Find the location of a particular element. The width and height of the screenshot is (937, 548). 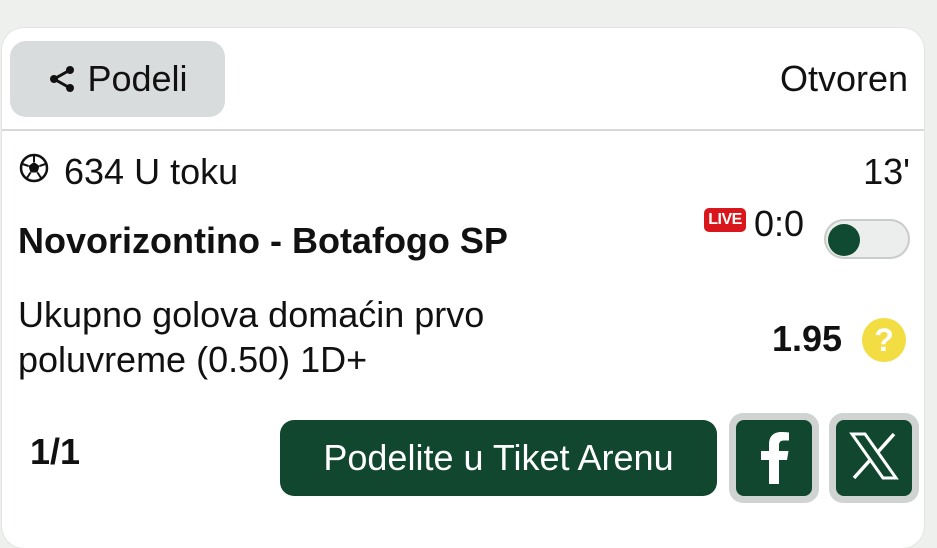

bet-odds: 1.95 is located at coordinates (807, 338).